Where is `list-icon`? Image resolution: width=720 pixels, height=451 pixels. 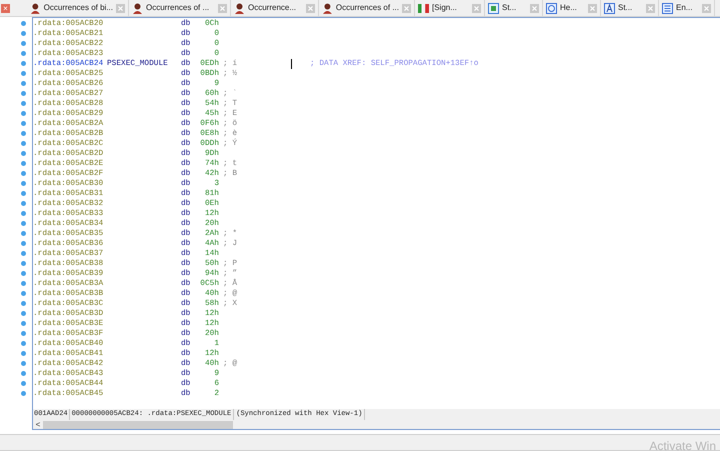 list-icon is located at coordinates (667, 8).